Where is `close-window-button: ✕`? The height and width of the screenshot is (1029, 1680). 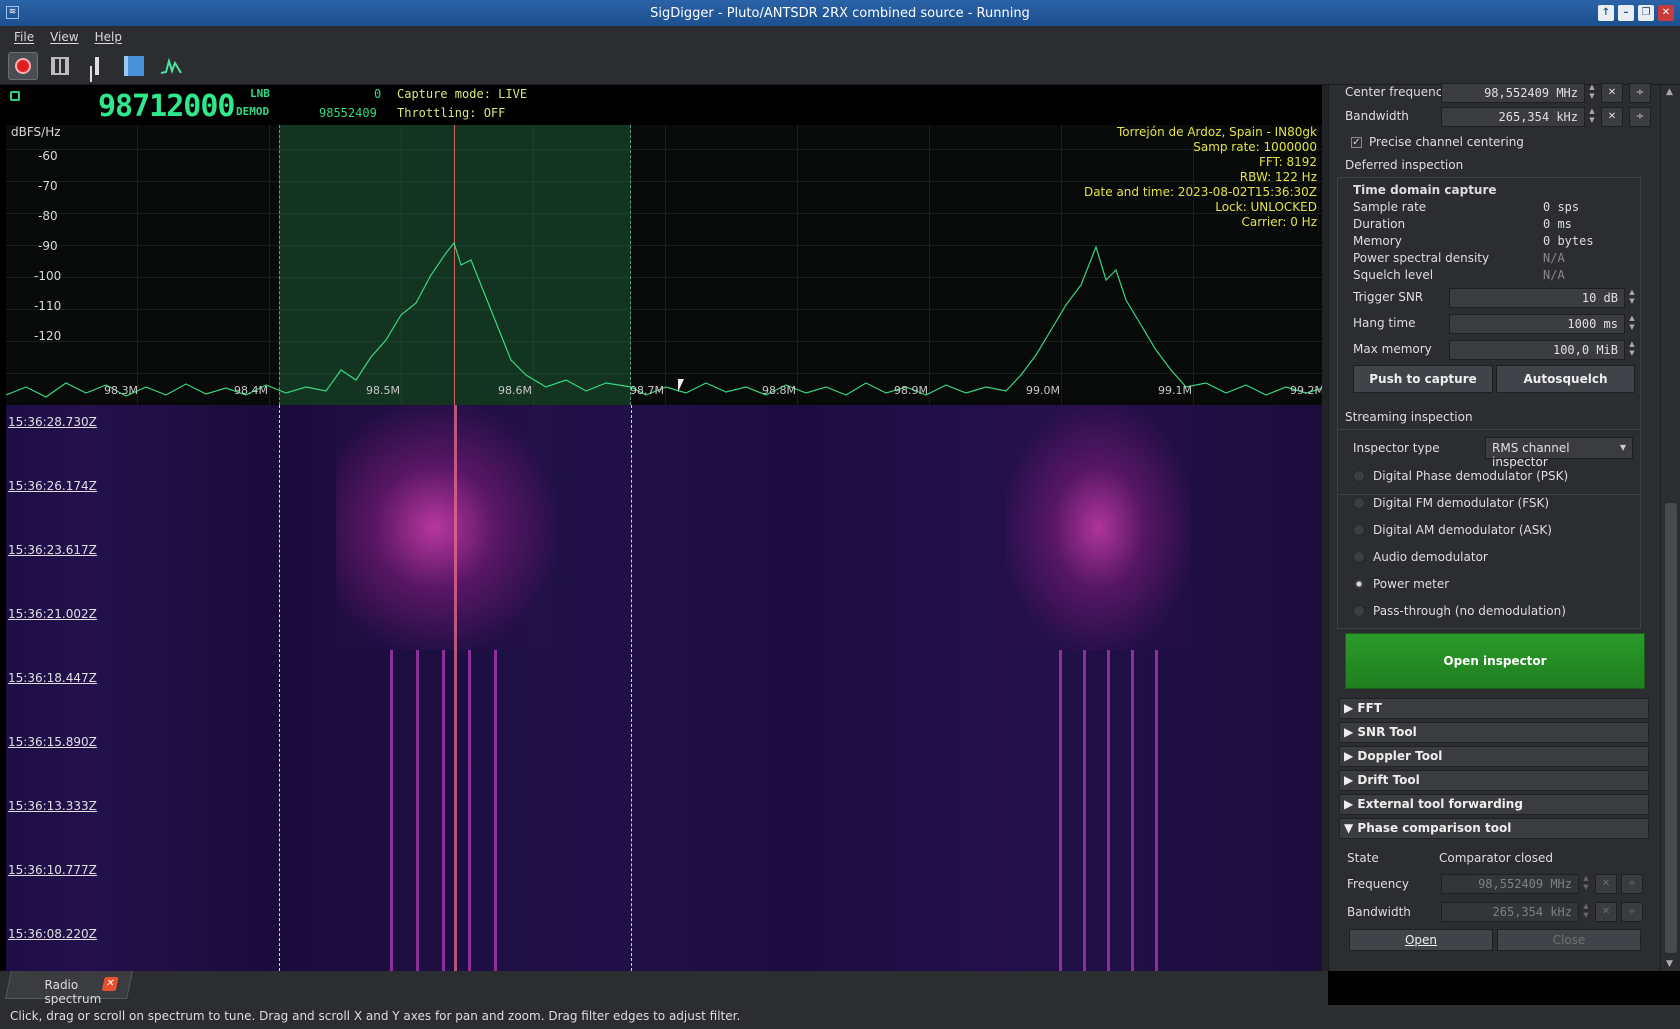
close-window-button: ✕ is located at coordinates (1666, 13).